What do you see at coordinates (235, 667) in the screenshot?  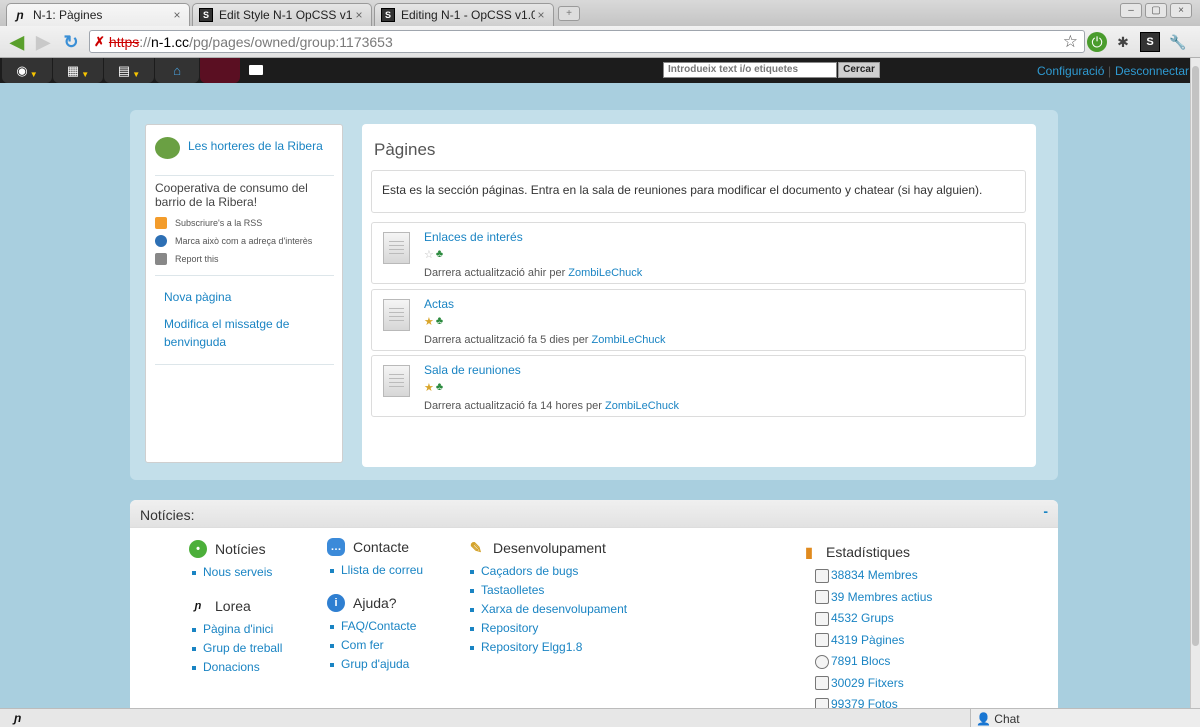 I see `list-item: Donacions` at bounding box center [235, 667].